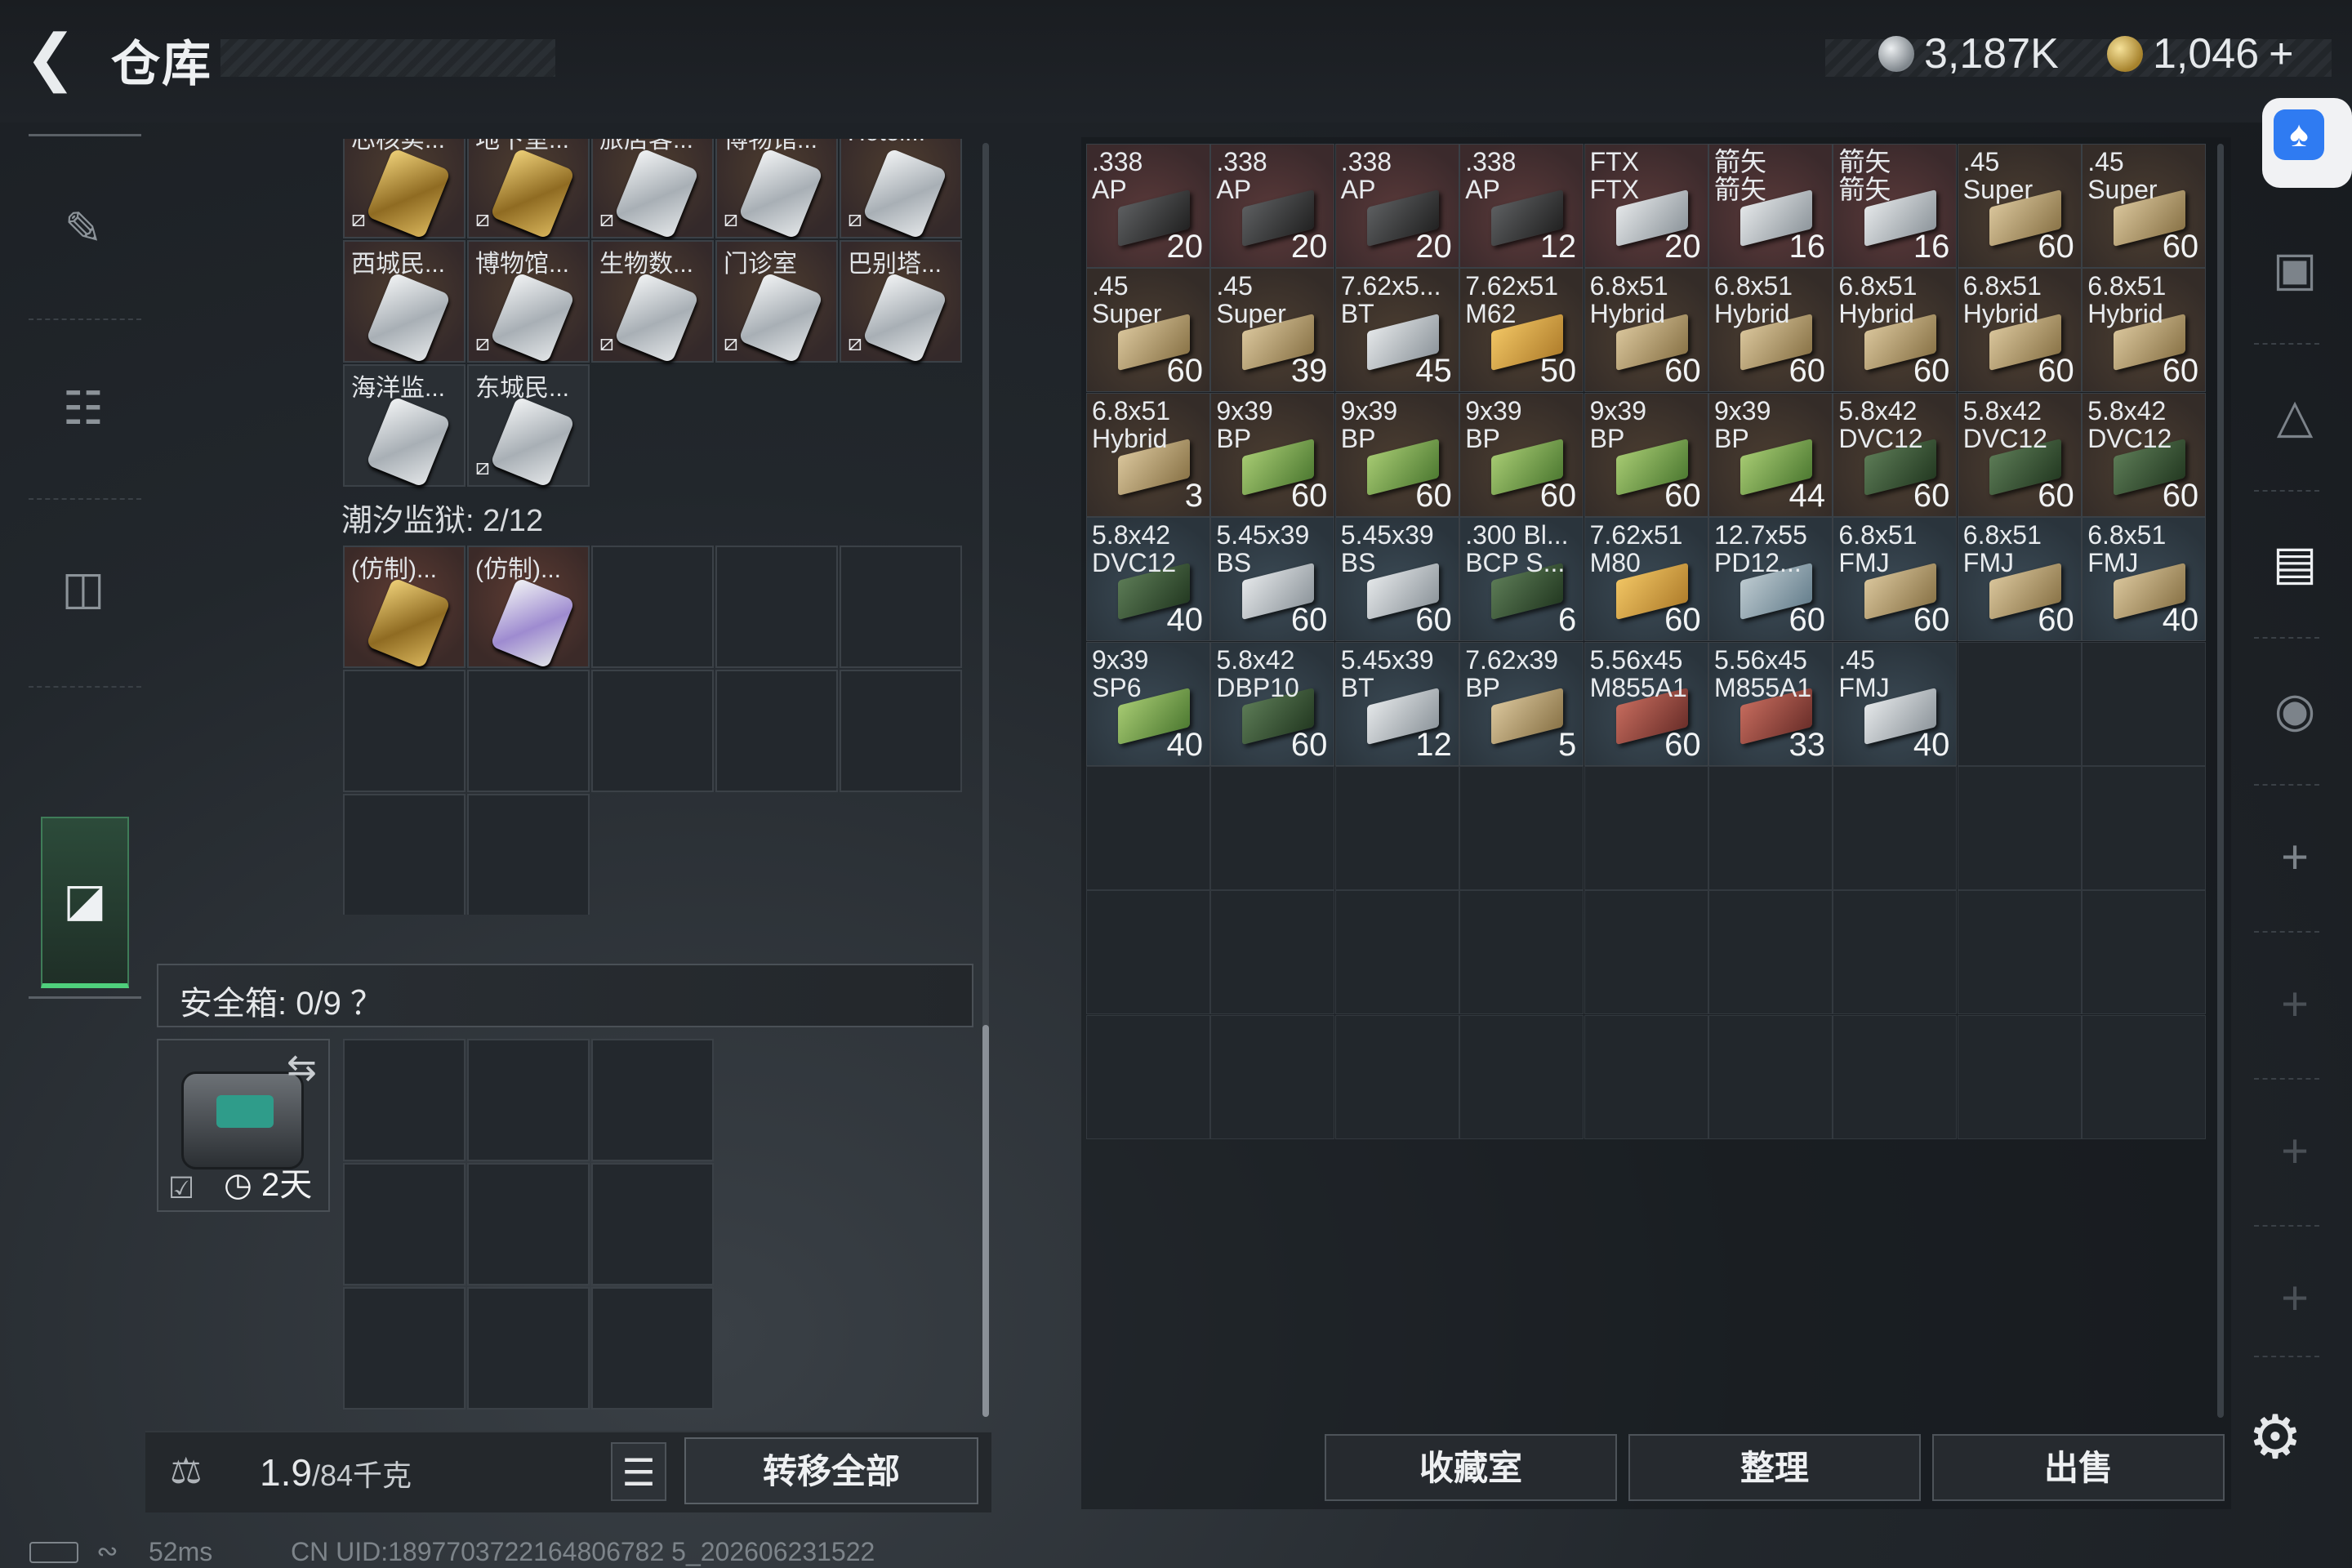 This screenshot has width=2352, height=1568. What do you see at coordinates (1471, 1467) in the screenshot?
I see `collection-room-button: 收藏室` at bounding box center [1471, 1467].